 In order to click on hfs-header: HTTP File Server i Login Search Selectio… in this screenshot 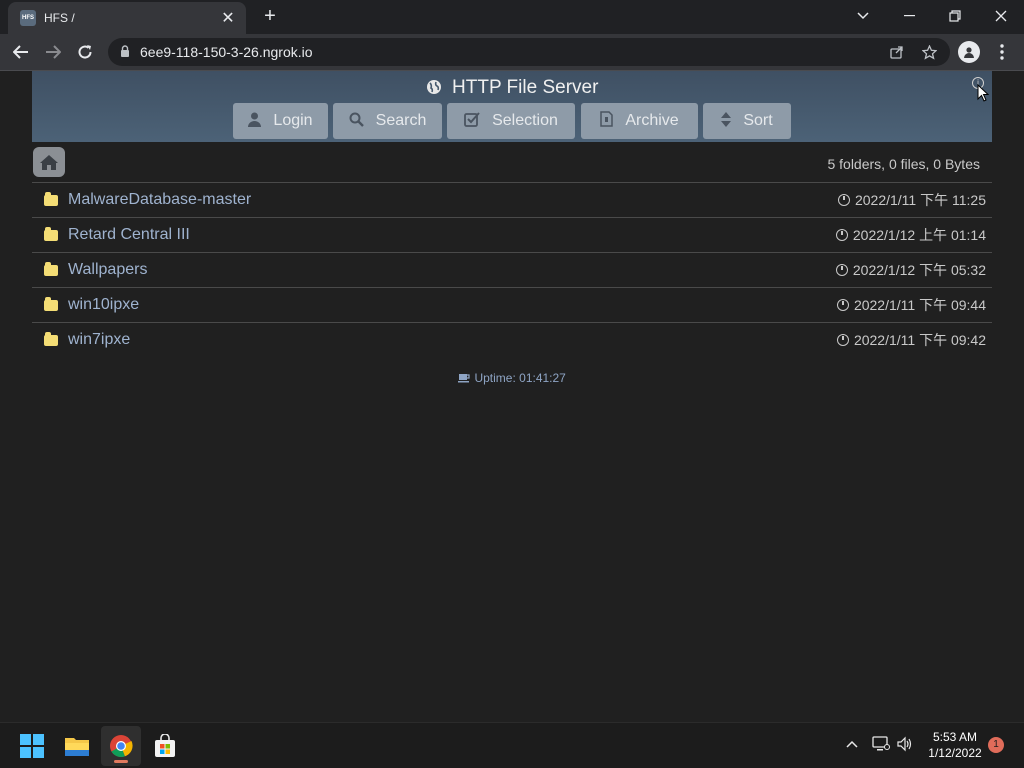, I will do `click(512, 106)`.